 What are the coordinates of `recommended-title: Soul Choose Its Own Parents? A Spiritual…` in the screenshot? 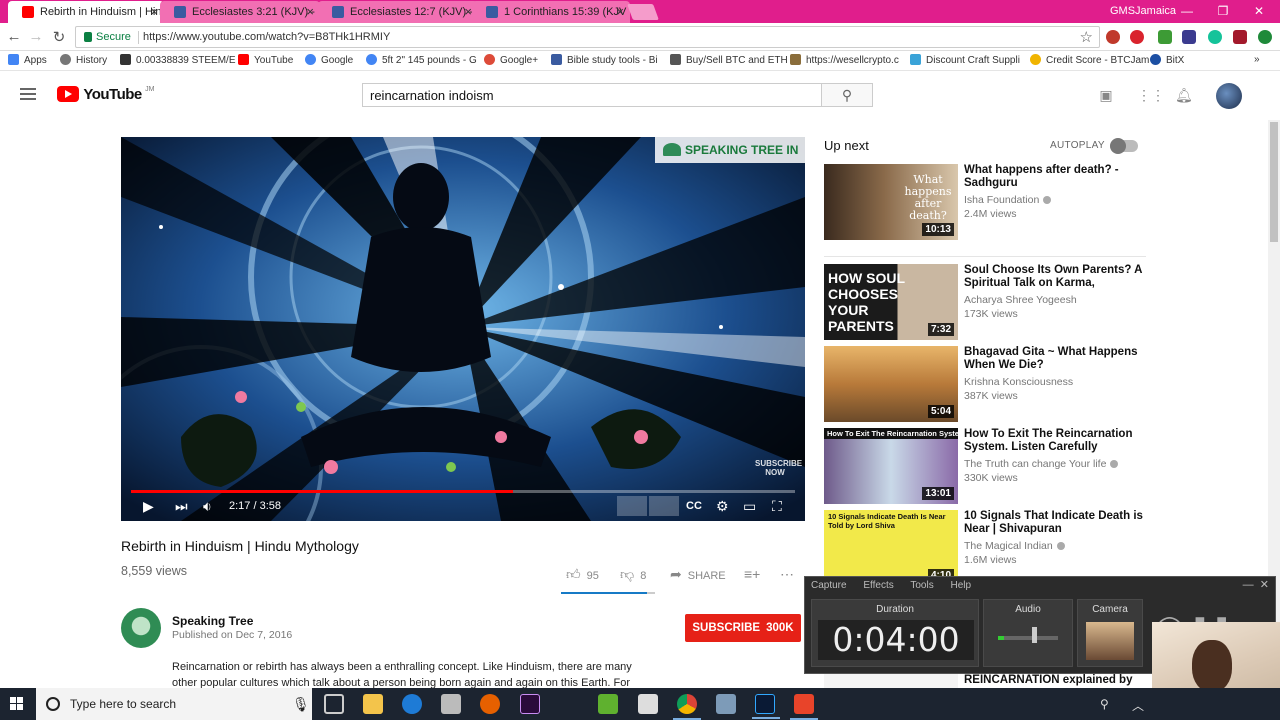 It's located at (1056, 277).